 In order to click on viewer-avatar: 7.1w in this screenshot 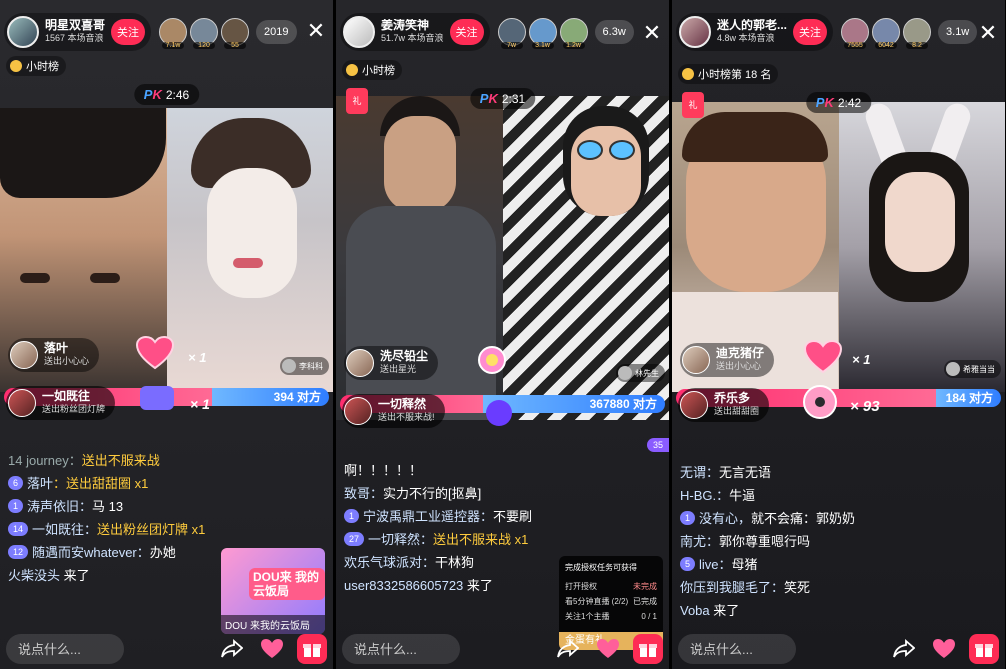, I will do `click(173, 33)`.